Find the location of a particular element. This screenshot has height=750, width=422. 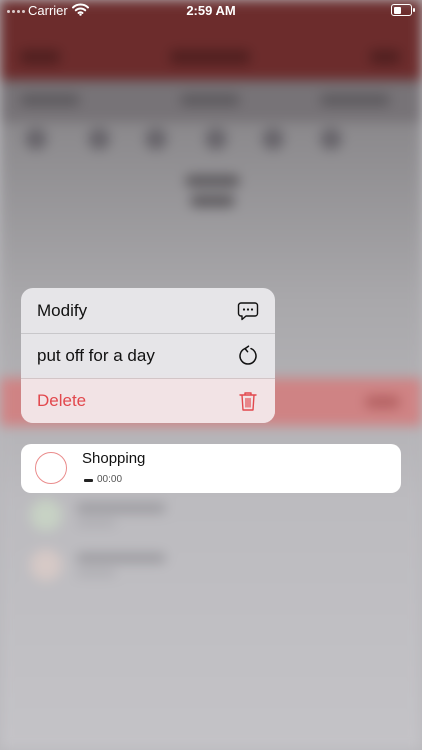

status-time: 2:59 AM is located at coordinates (211, 10).